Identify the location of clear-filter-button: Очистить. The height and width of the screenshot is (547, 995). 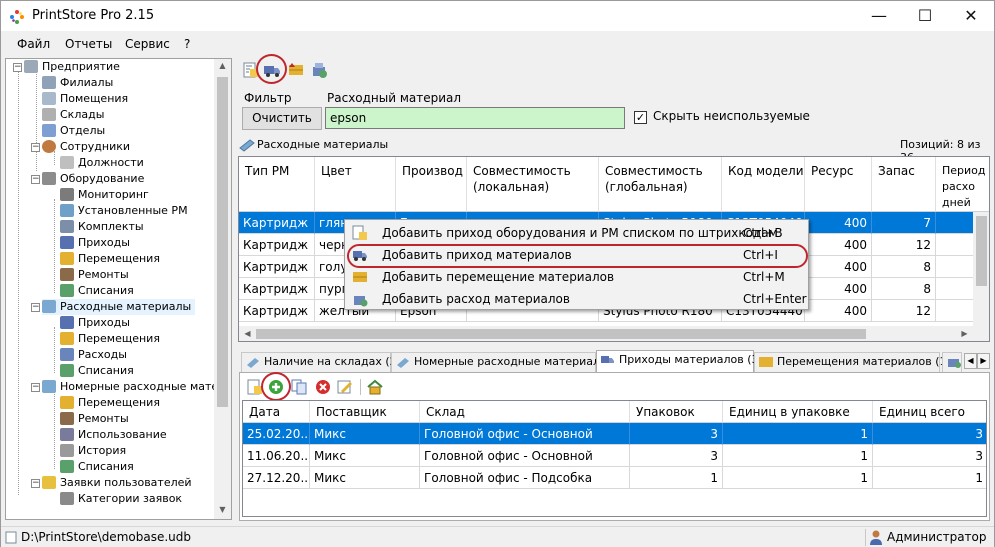
(282, 118).